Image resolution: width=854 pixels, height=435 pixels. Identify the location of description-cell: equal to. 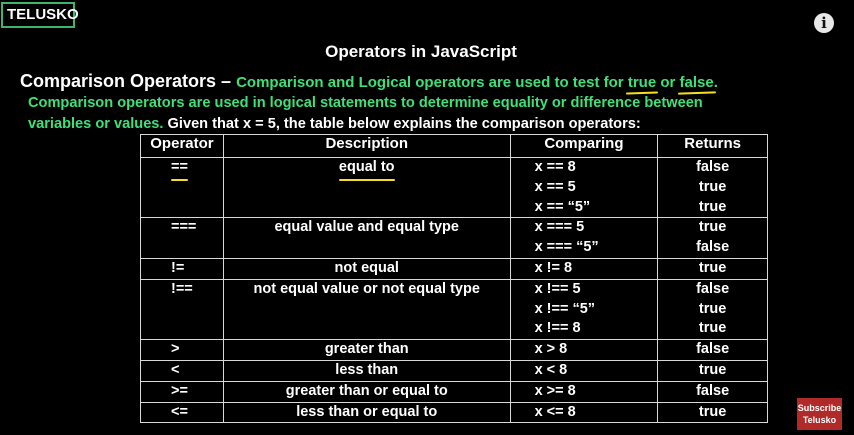
(366, 187).